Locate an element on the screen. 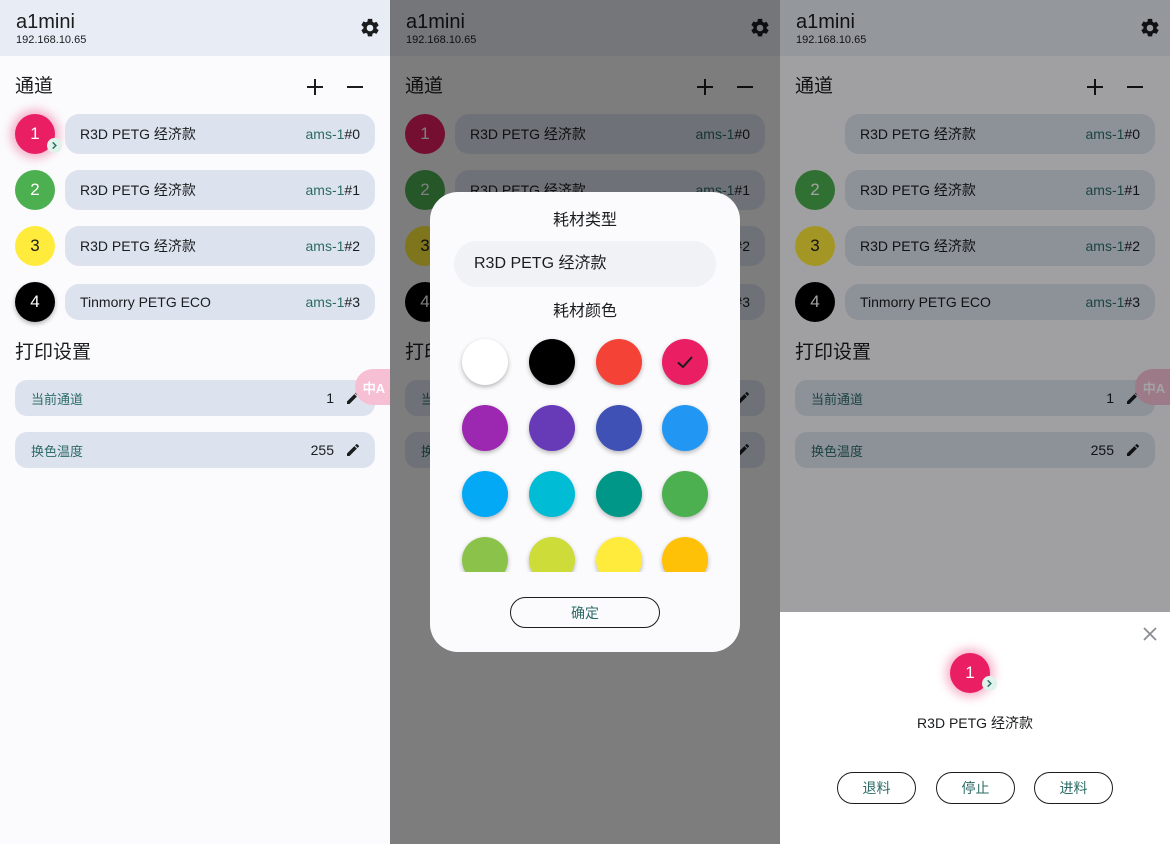 This screenshot has width=1170, height=844. slot-label: ams-1#3 is located at coordinates (332, 302).